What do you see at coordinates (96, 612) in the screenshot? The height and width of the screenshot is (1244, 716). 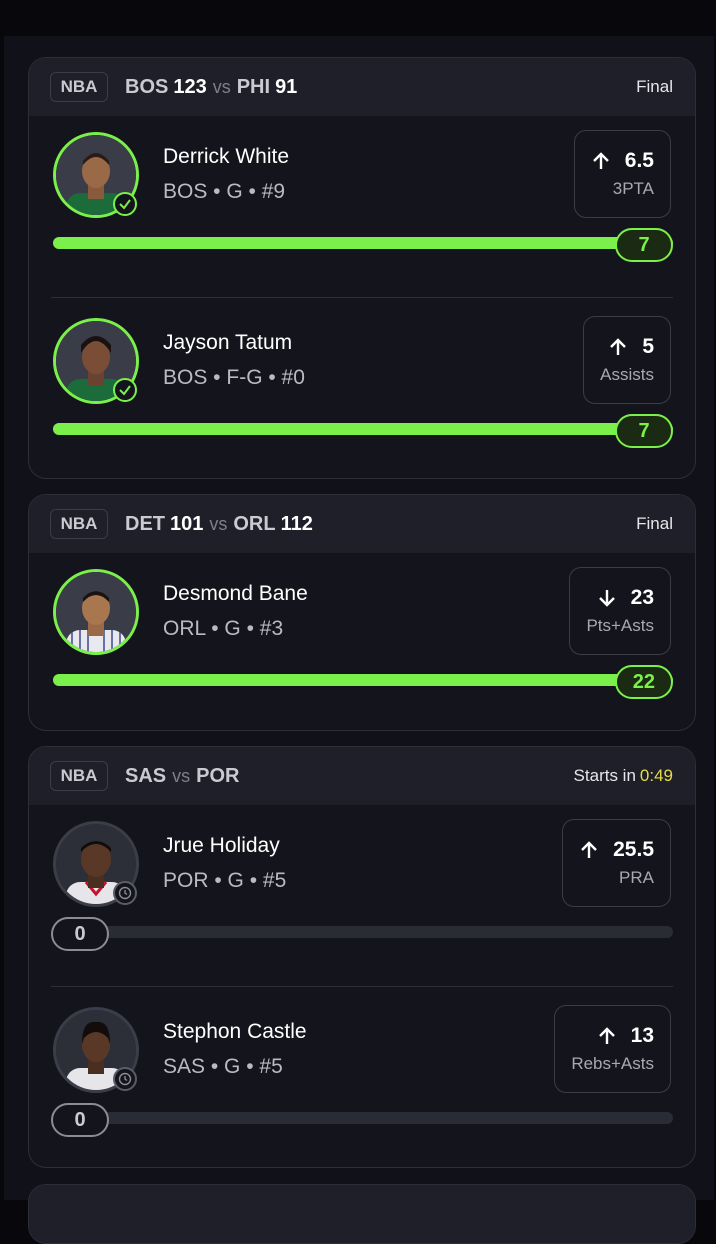 I see `player-avatar` at bounding box center [96, 612].